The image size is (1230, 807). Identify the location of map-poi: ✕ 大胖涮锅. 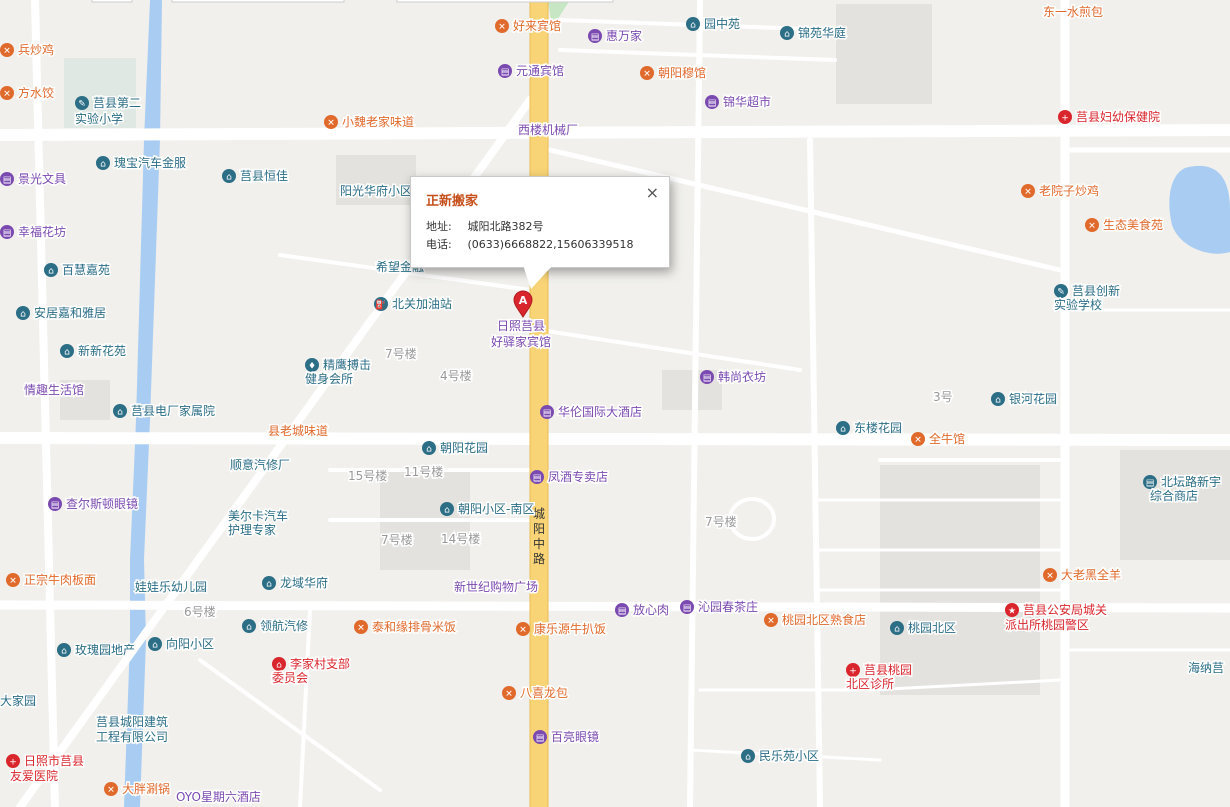
(138, 789).